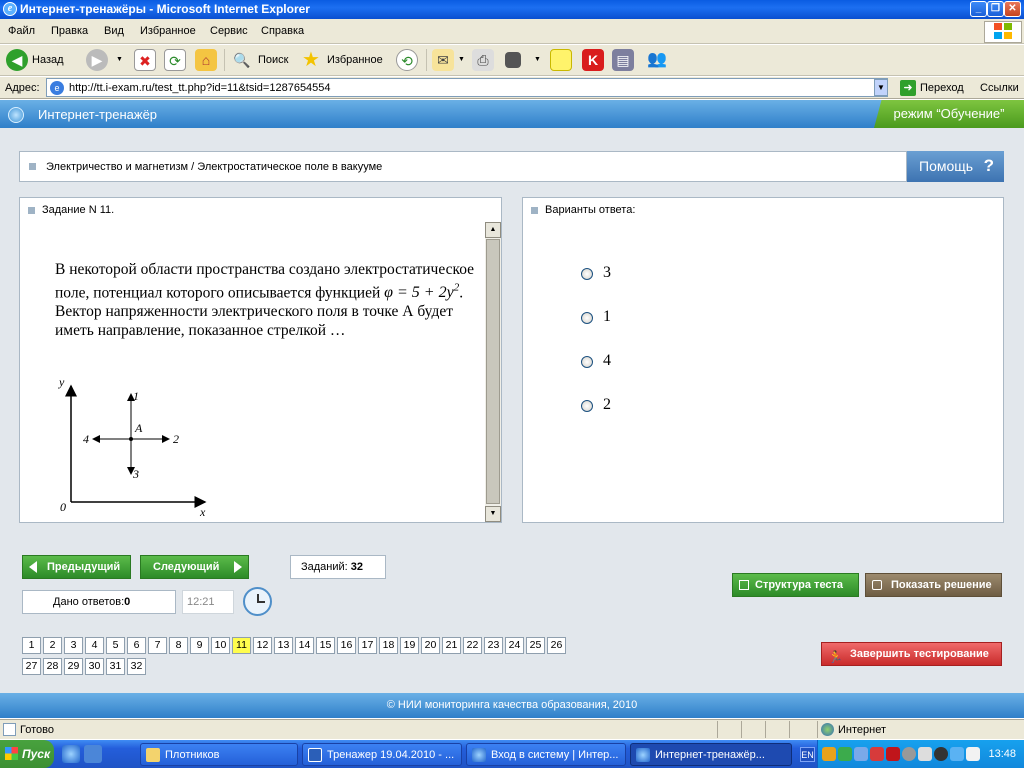 Image resolution: width=1024 pixels, height=768 pixels. What do you see at coordinates (73, 645) in the screenshot?
I see `page-number-button: 3` at bounding box center [73, 645].